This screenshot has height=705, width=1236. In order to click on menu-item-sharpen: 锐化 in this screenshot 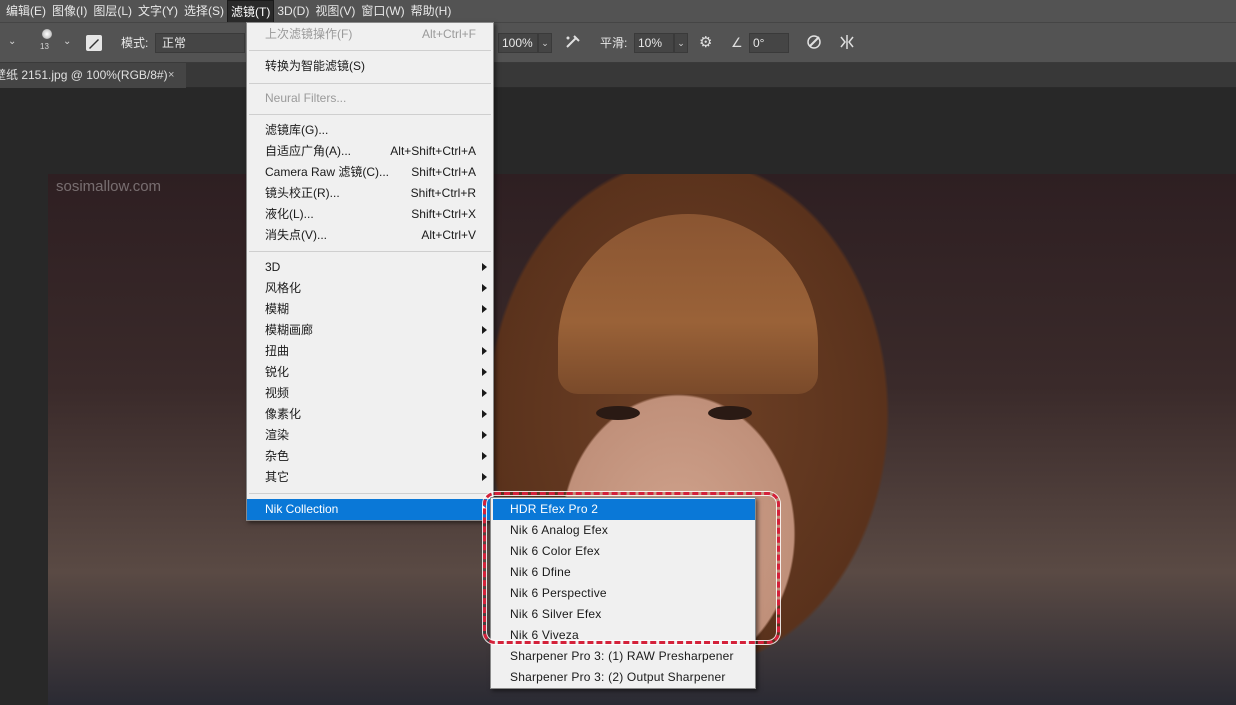, I will do `click(370, 372)`.